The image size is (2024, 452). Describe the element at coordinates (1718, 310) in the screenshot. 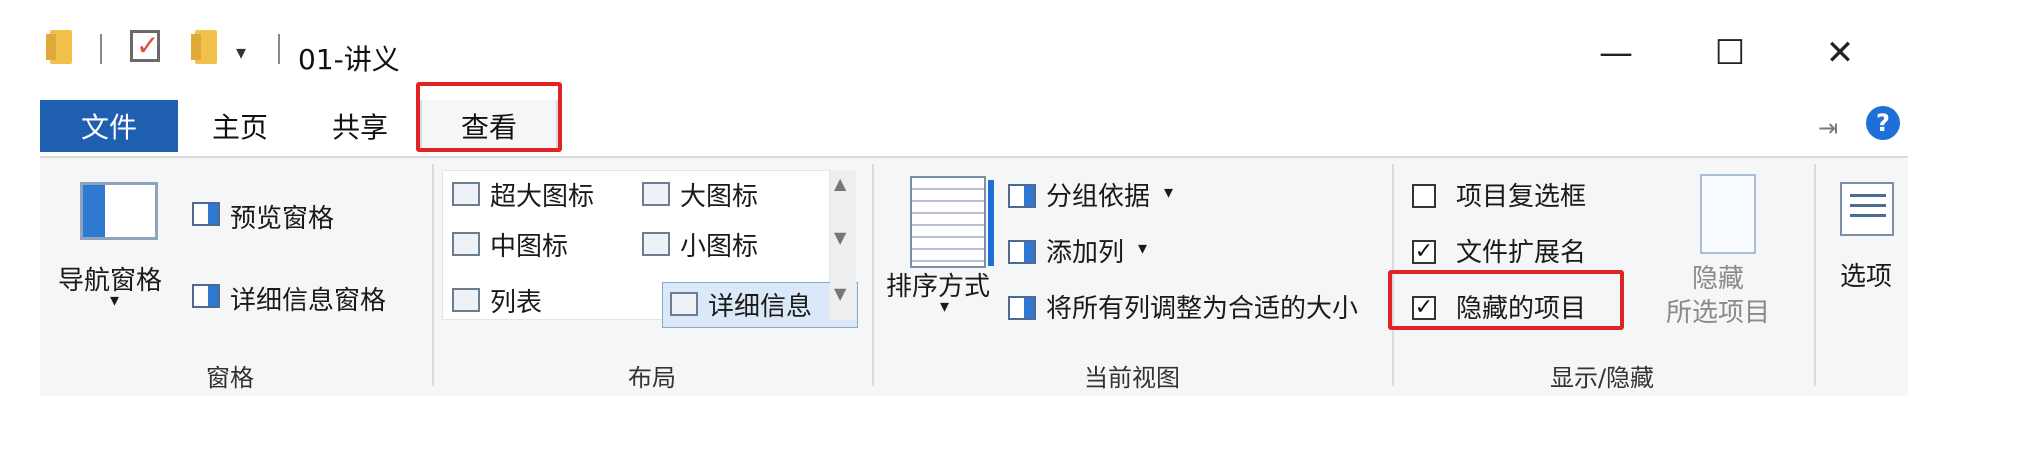

I see `hide-selected-label-2: 所选项目` at that location.